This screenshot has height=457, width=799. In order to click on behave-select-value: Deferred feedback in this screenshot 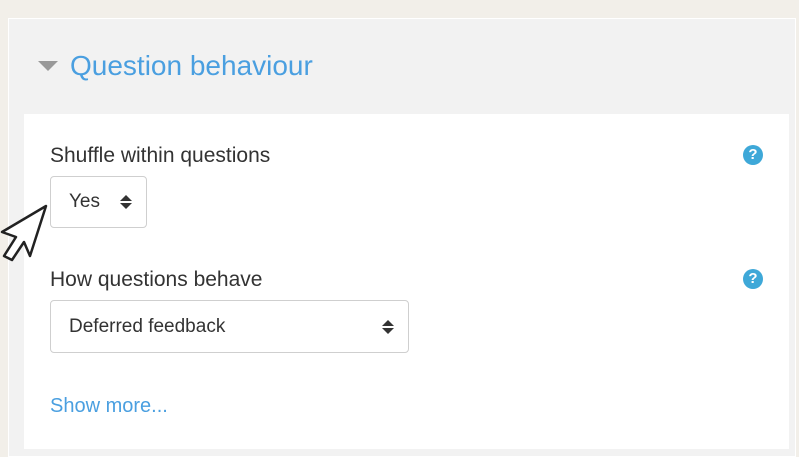, I will do `click(147, 326)`.